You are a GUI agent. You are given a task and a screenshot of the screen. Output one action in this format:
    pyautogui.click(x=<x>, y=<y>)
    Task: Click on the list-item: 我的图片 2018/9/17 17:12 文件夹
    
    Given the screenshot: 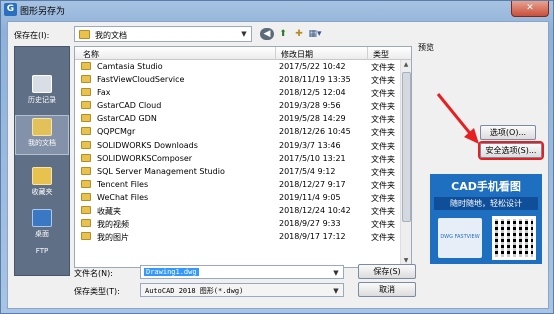 What is the action you would take?
    pyautogui.click(x=238, y=236)
    